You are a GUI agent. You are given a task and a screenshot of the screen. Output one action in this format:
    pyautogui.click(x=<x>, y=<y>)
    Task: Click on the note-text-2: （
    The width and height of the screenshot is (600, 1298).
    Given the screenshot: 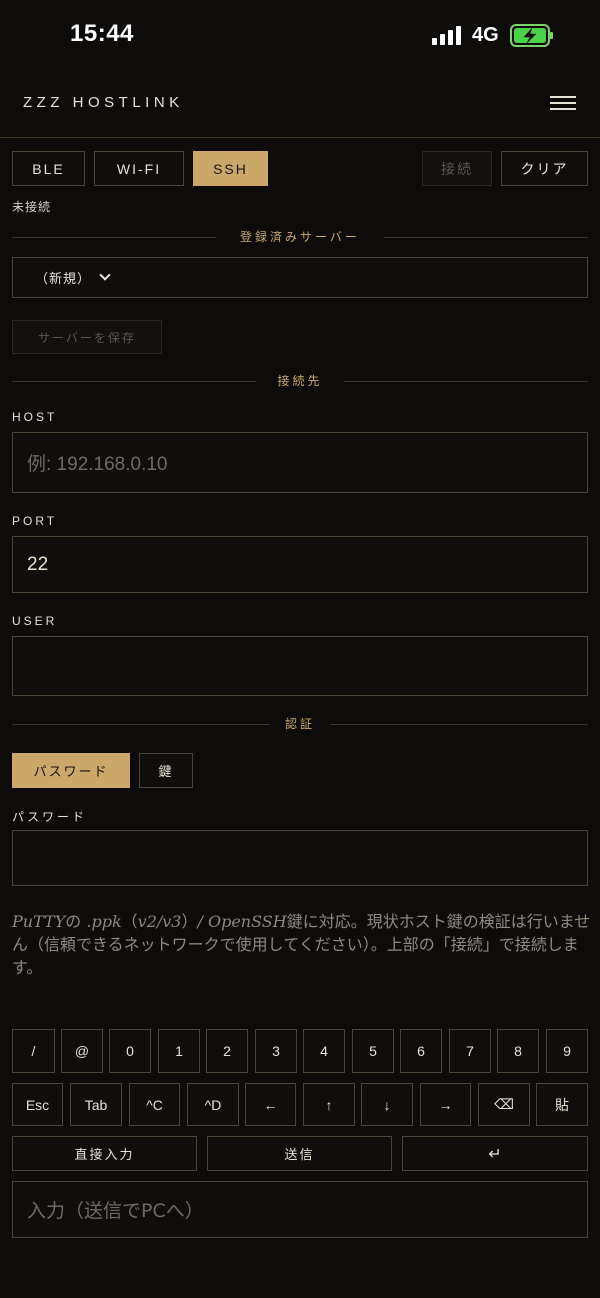 What is the action you would take?
    pyautogui.click(x=129, y=921)
    